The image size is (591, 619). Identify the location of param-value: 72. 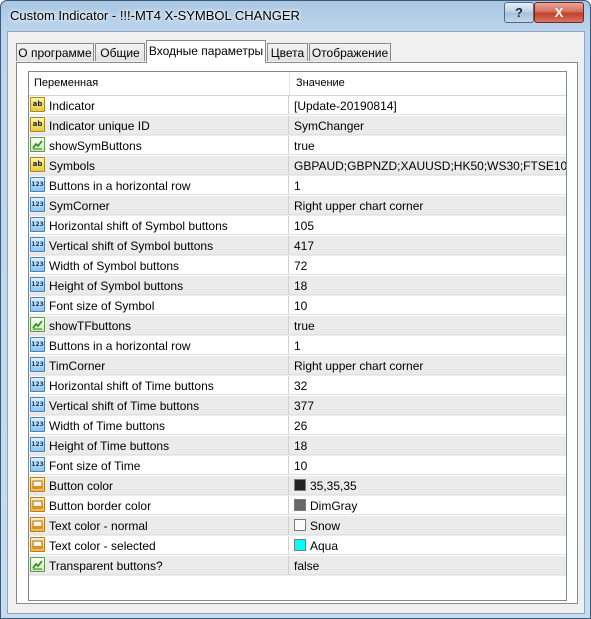
(300, 266).